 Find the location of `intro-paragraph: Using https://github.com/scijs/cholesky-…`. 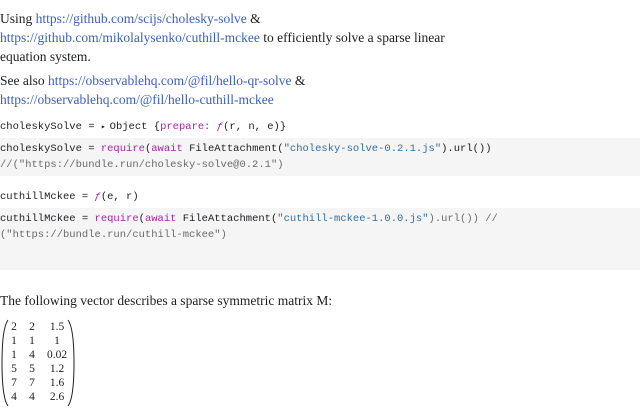

intro-paragraph: Using https://github.com/scijs/cholesky-… is located at coordinates (235, 37).